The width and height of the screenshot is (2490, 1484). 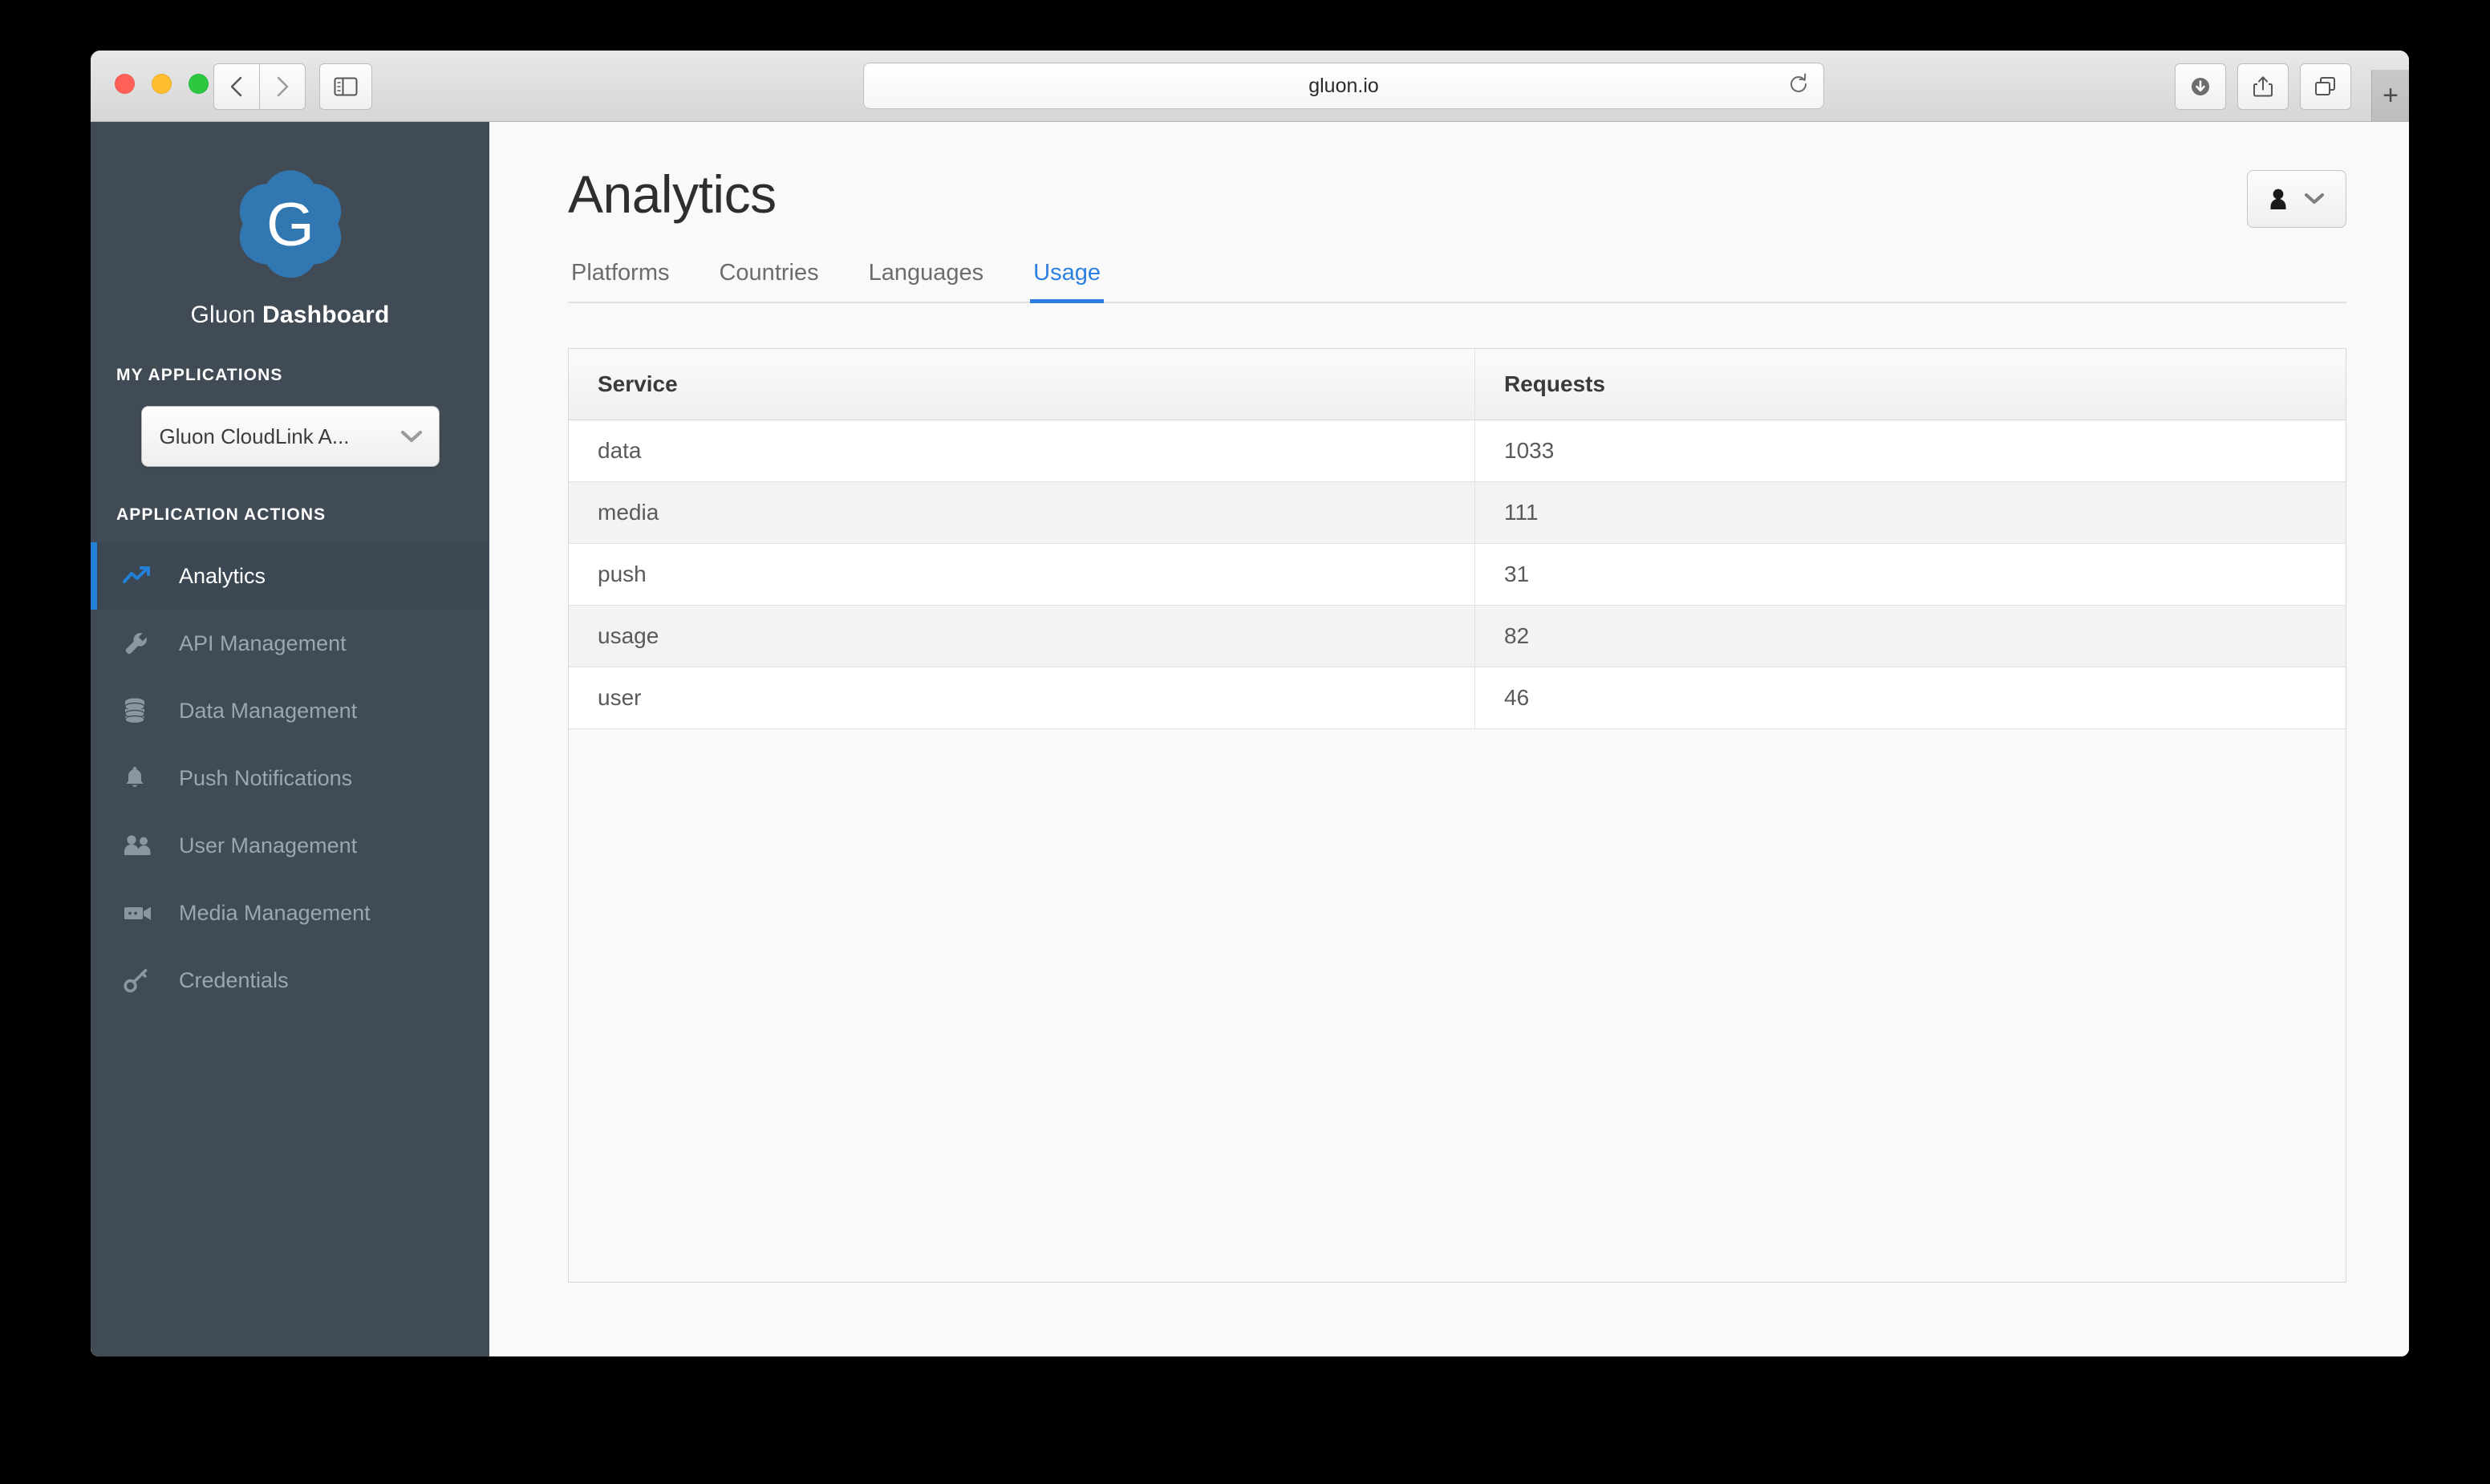 I want to click on sidebar-toggle-wrapper, so click(x=345, y=86).